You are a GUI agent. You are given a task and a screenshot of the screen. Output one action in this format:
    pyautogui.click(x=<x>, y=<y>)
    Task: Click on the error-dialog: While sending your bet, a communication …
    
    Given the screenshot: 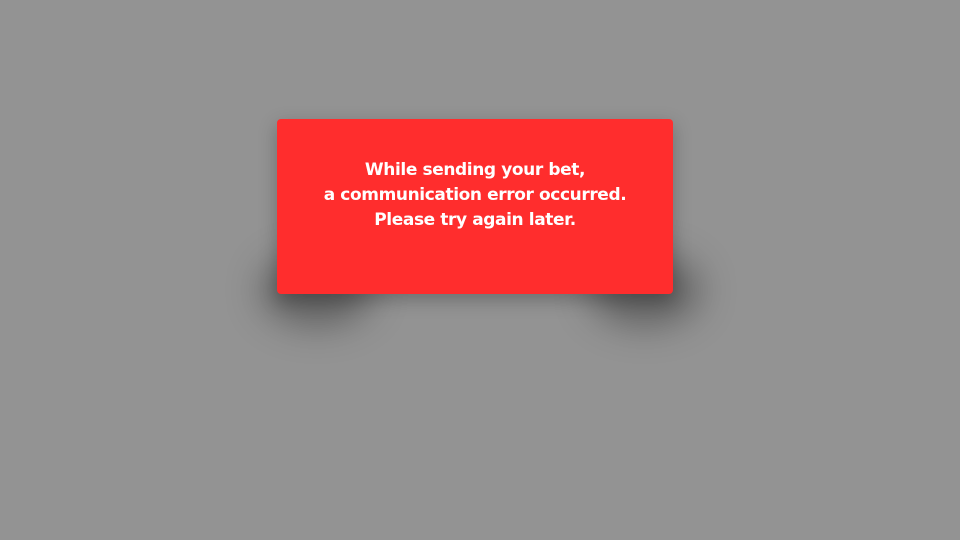 What is the action you would take?
    pyautogui.click(x=475, y=206)
    